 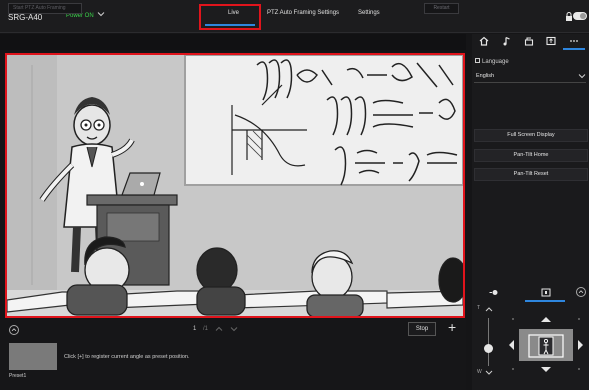 I want to click on full-screen-display-button: Full Screen Display, so click(x=531, y=135).